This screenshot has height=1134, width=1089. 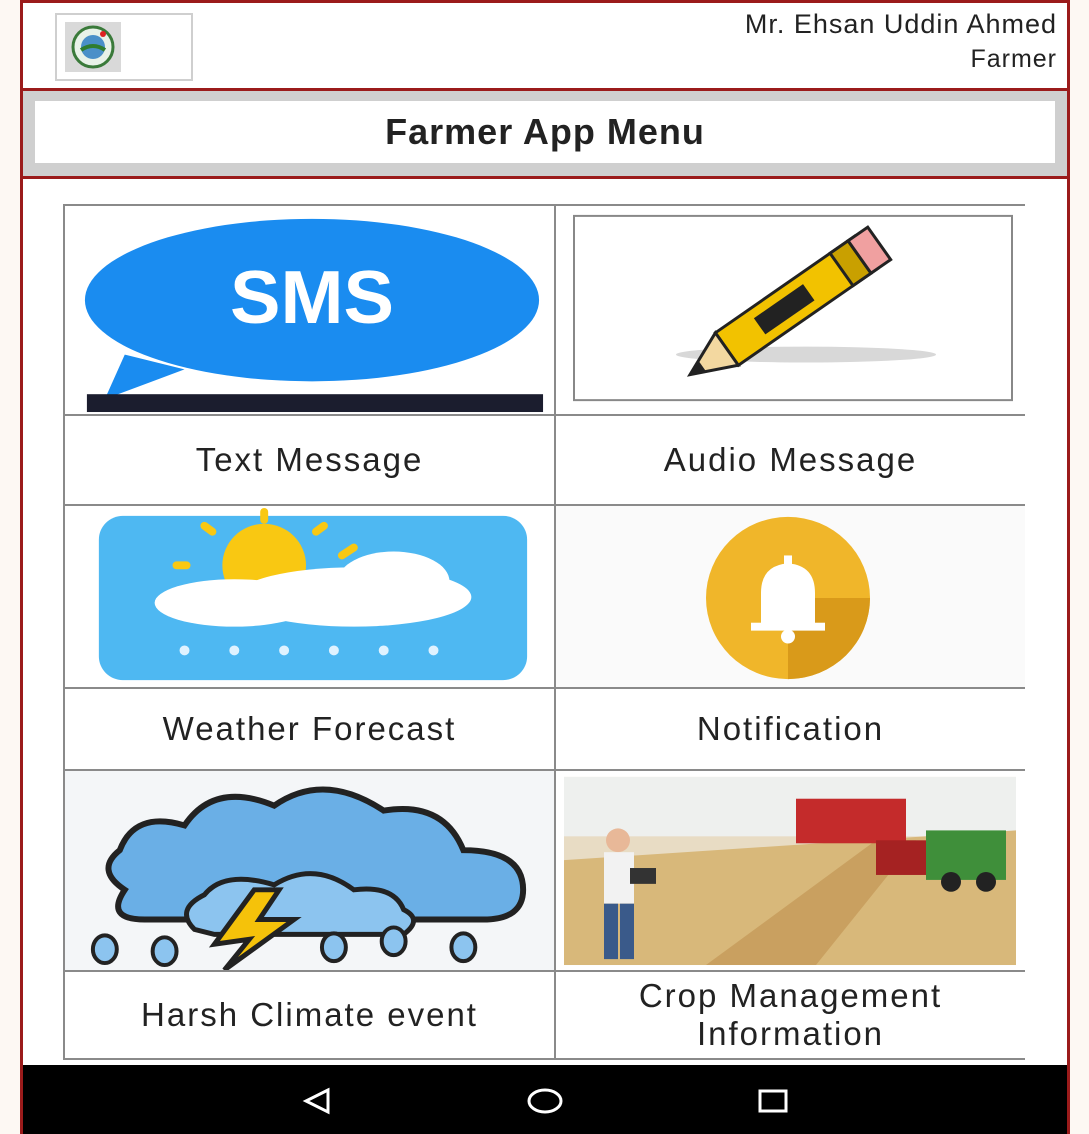 I want to click on home-button, so click(x=545, y=1101).